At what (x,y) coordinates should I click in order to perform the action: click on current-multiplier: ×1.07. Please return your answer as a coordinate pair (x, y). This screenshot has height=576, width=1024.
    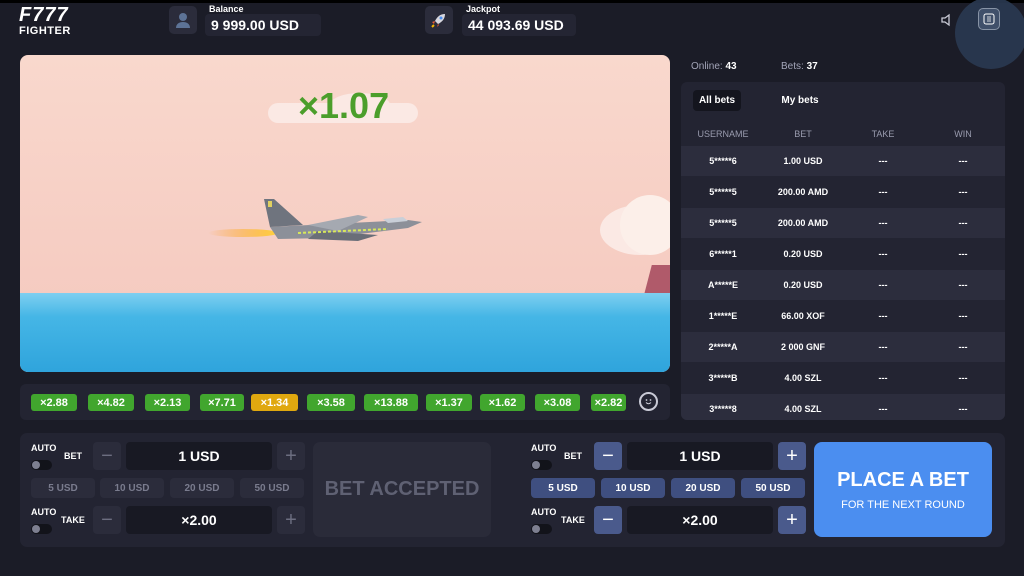
    Looking at the image, I should click on (344, 105).